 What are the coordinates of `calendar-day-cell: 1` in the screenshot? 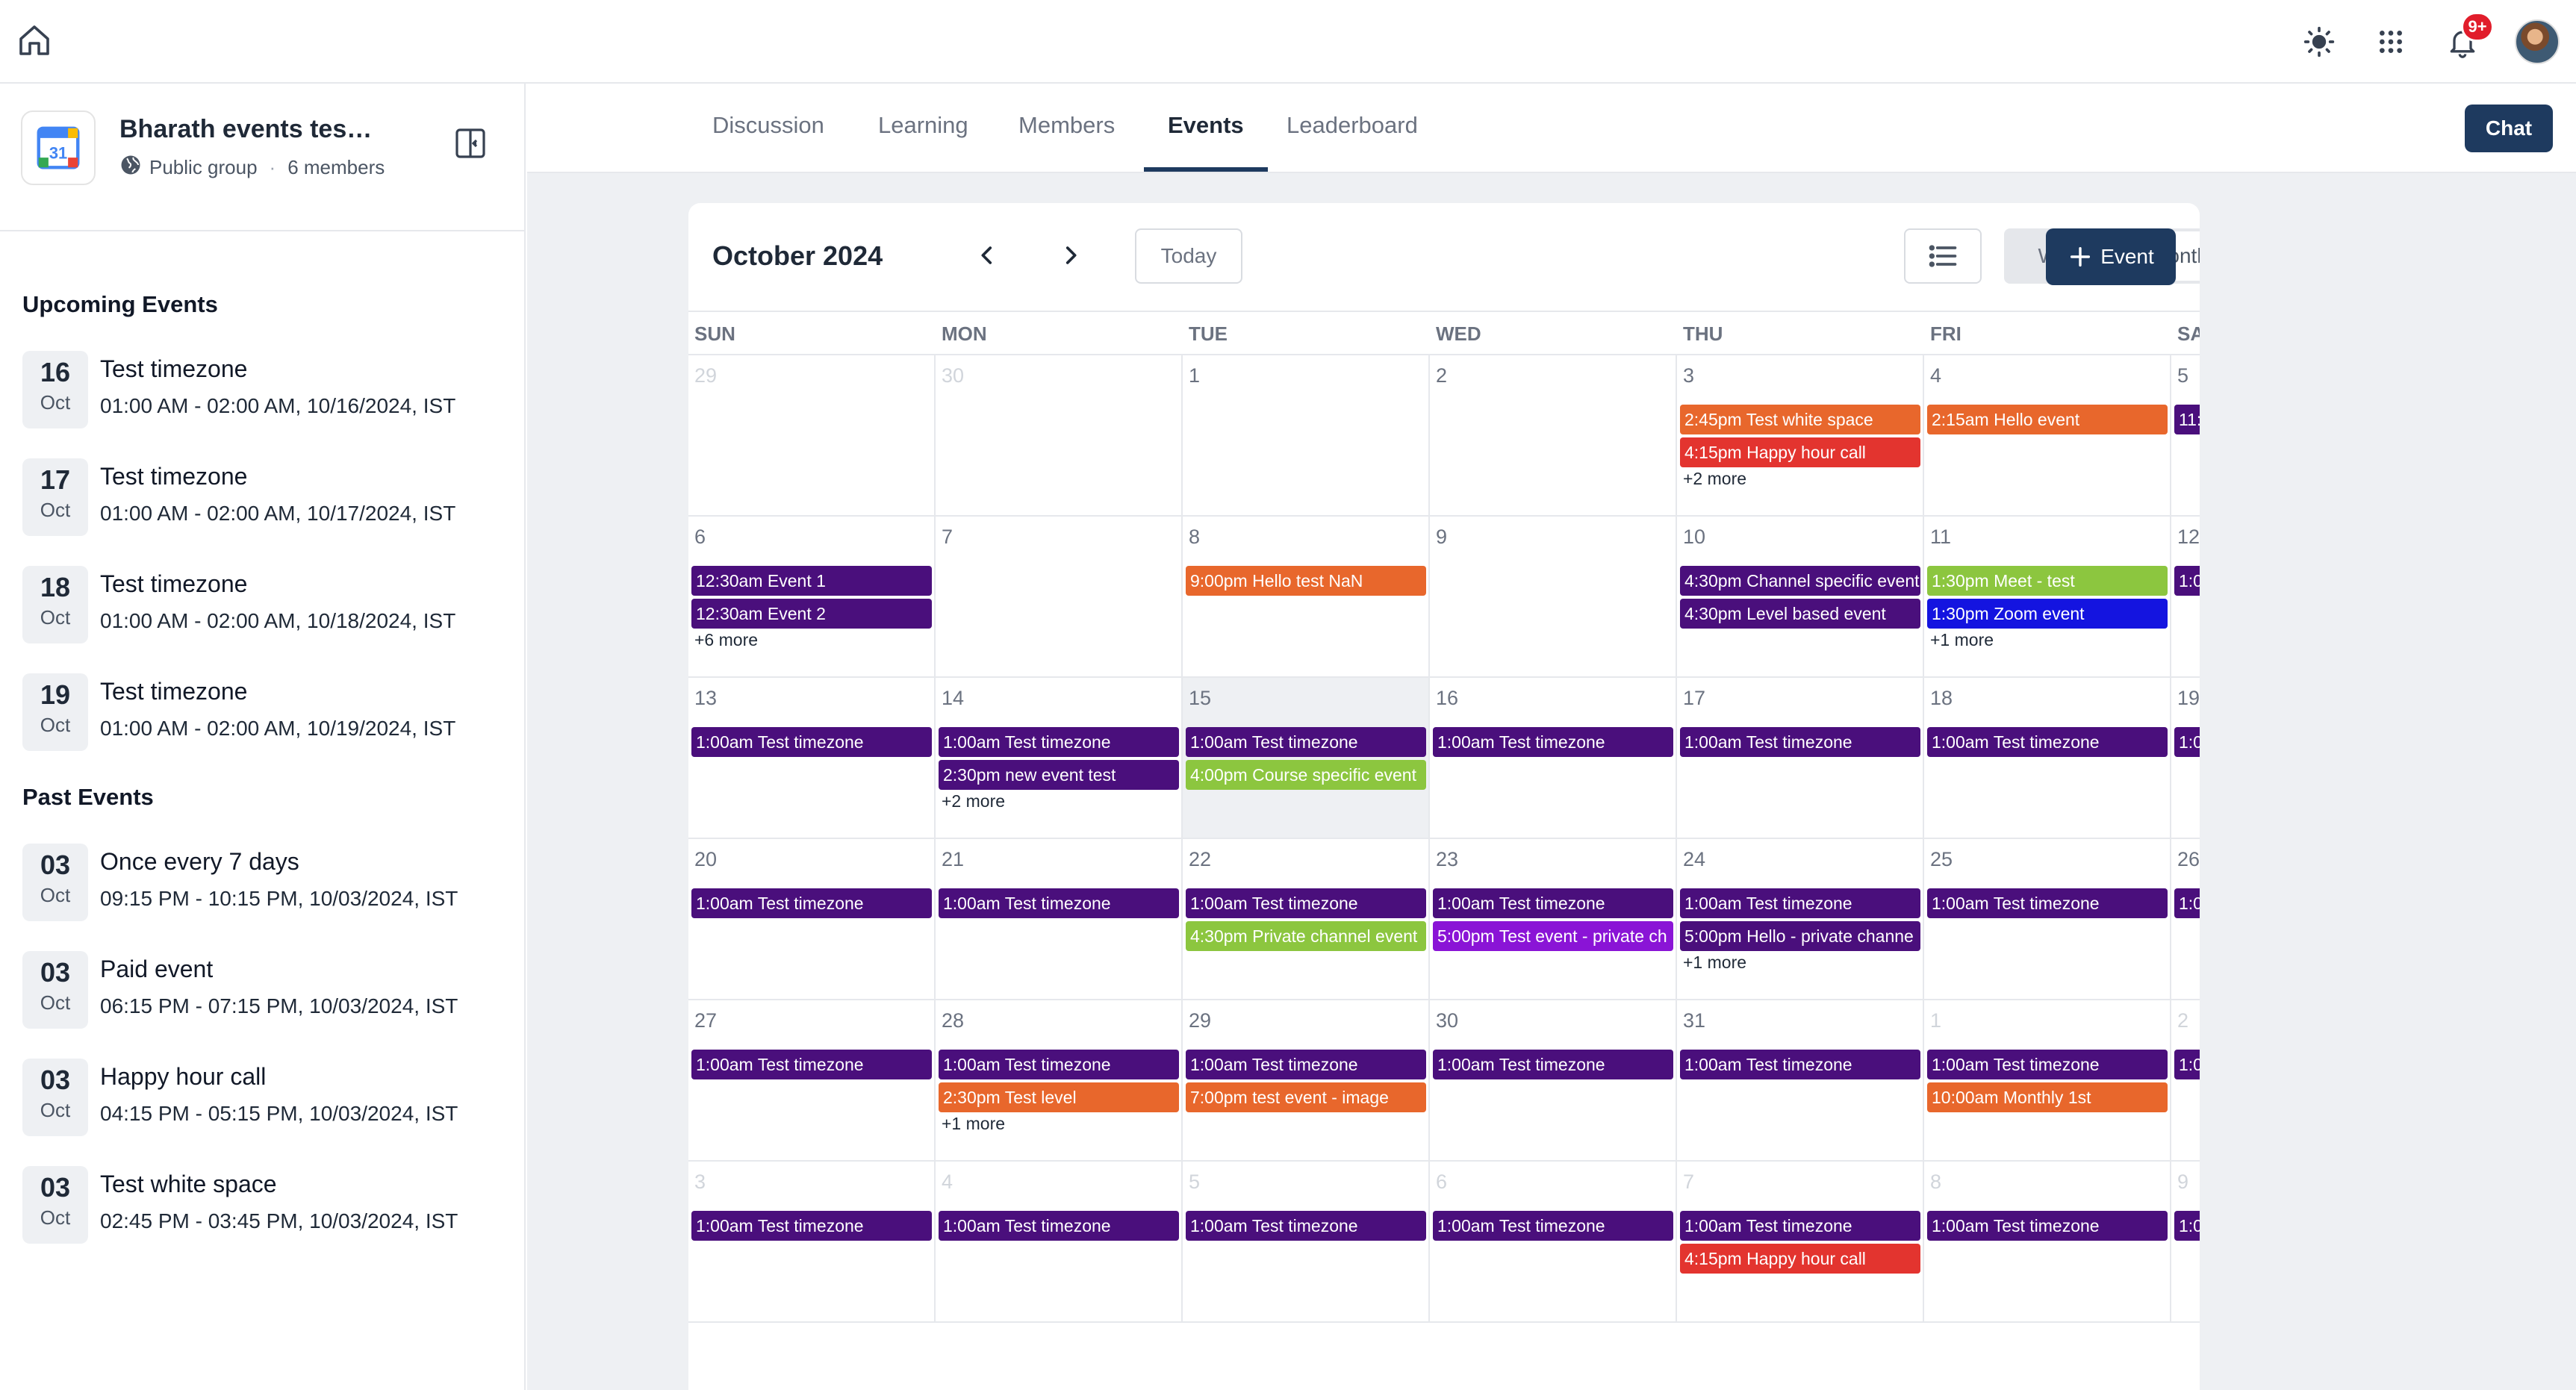 It's located at (1306, 436).